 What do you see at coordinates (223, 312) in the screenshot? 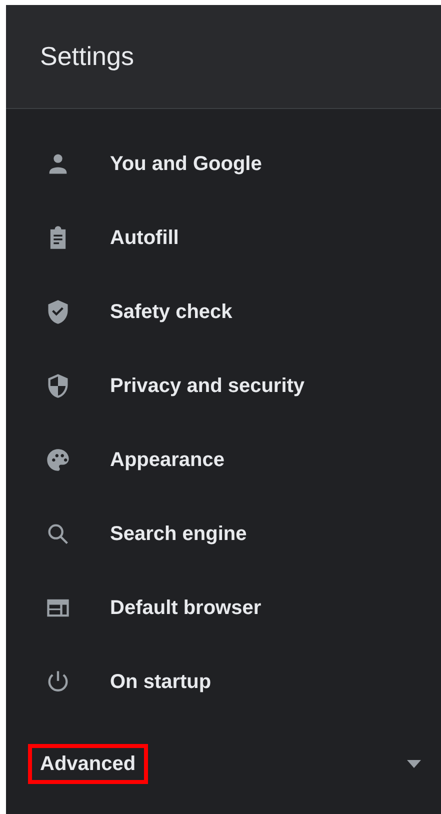
I see `menu-item: Safety check` at bounding box center [223, 312].